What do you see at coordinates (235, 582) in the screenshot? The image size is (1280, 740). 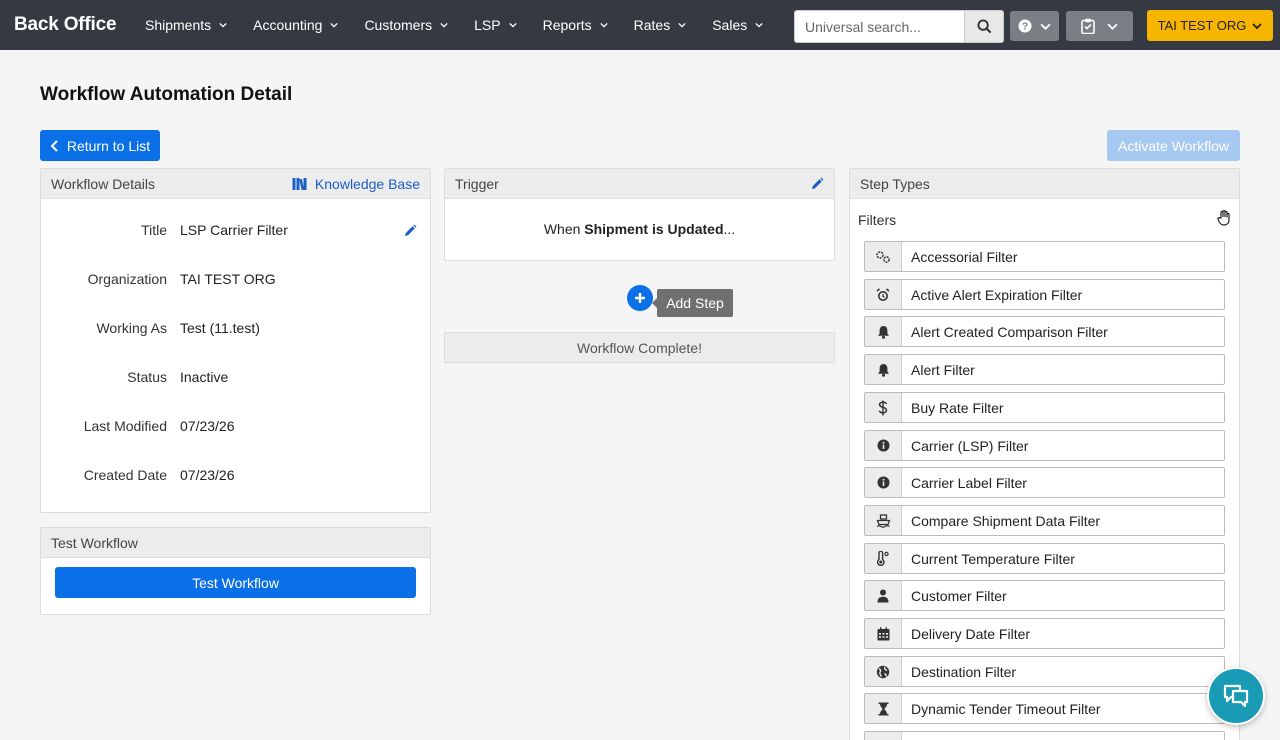 I see `test-workflow-button: Test Workflow` at bounding box center [235, 582].